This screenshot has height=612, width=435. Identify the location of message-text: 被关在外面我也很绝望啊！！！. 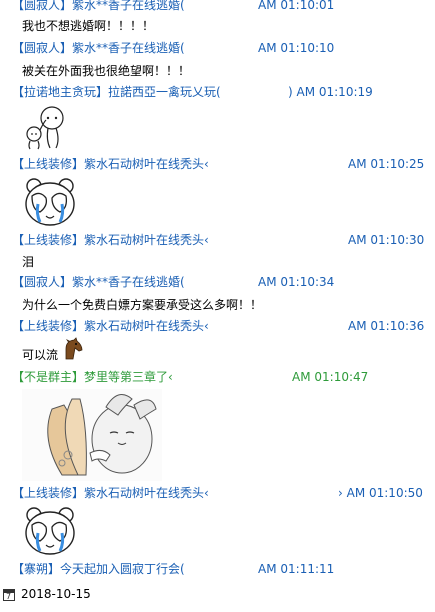
(106, 71).